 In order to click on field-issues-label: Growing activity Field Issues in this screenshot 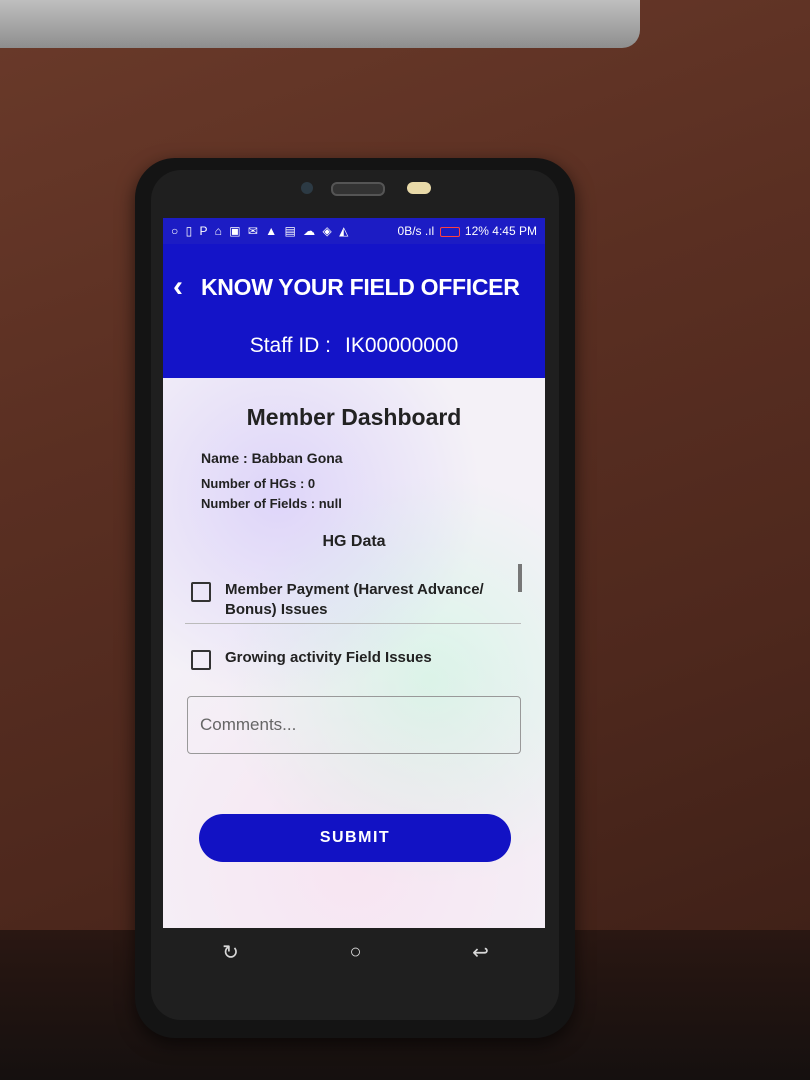, I will do `click(370, 658)`.